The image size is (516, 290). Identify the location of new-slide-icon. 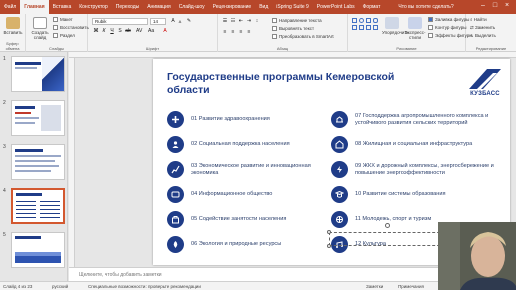
(40, 23).